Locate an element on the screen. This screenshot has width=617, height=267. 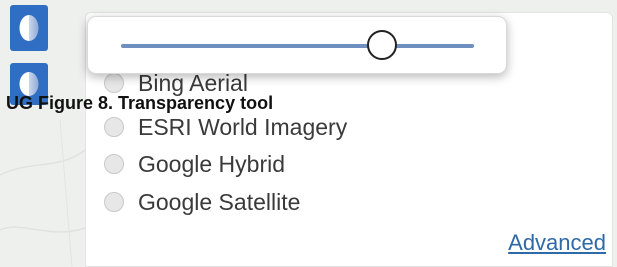
basemap-label: Google Hybrid is located at coordinates (212, 163).